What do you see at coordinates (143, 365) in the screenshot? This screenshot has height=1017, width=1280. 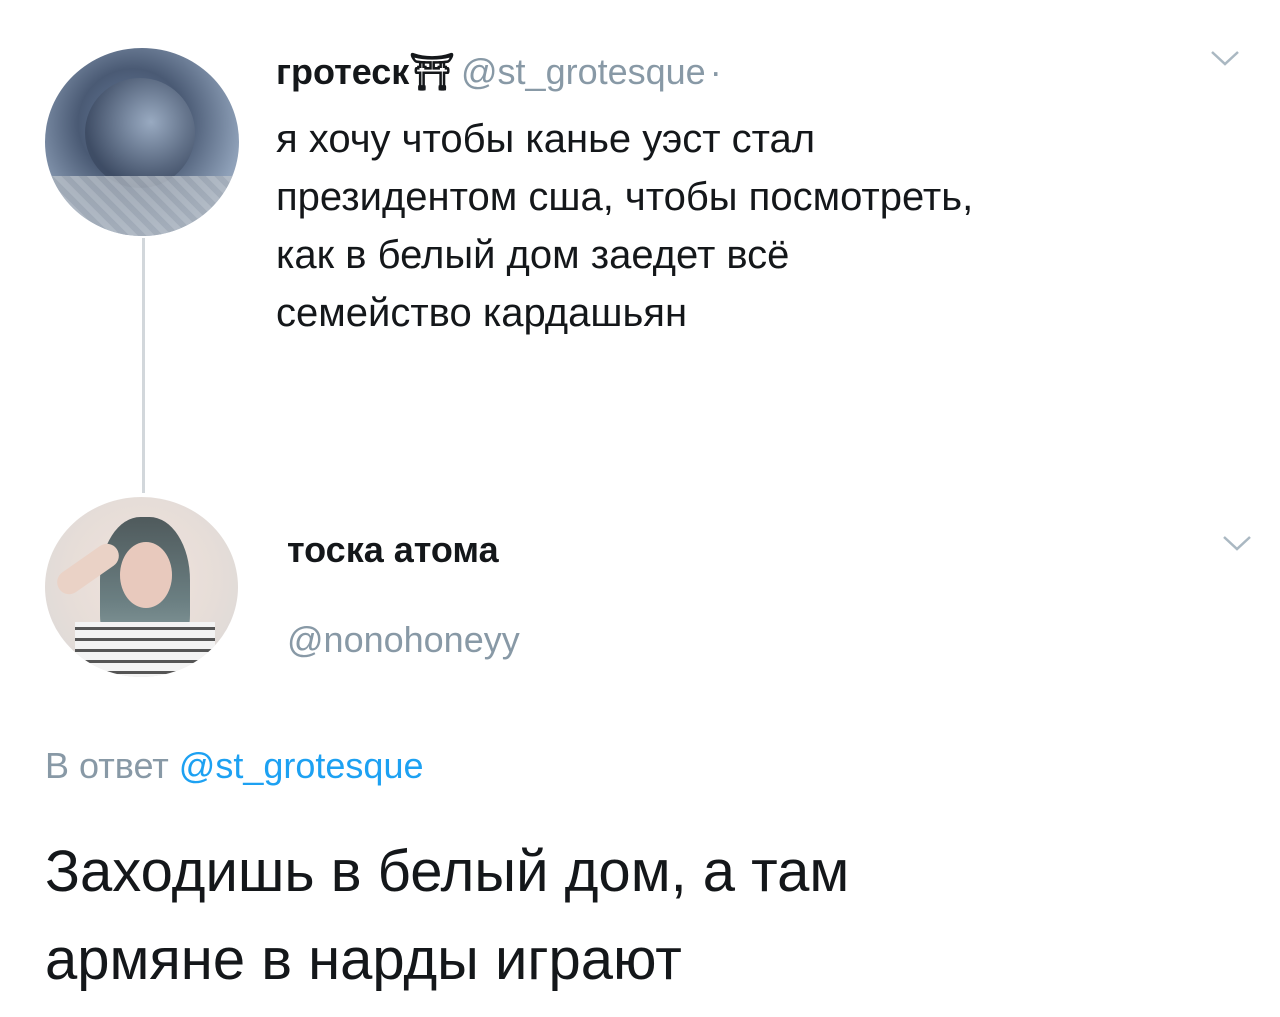 I see `thread-connector` at bounding box center [143, 365].